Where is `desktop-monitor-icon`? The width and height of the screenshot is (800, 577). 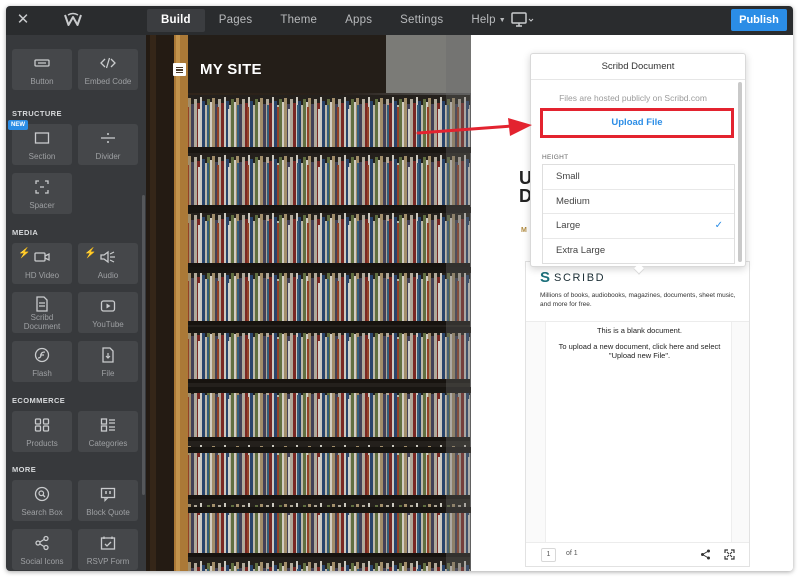
desktop-monitor-icon is located at coordinates (523, 20).